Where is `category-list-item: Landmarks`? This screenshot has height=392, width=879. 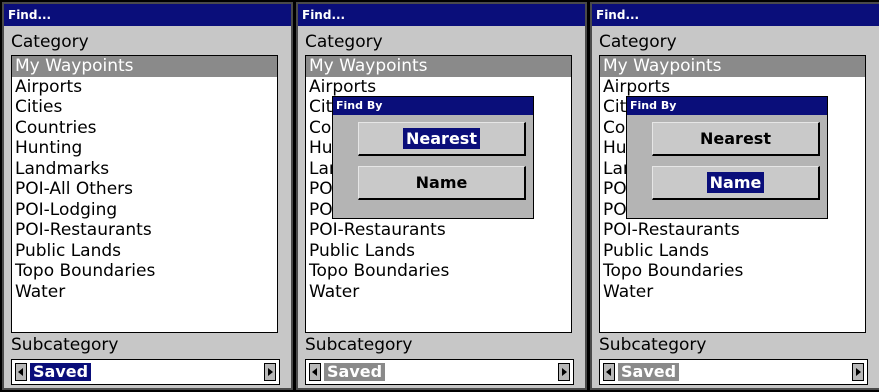
category-list-item: Landmarks is located at coordinates (144, 169).